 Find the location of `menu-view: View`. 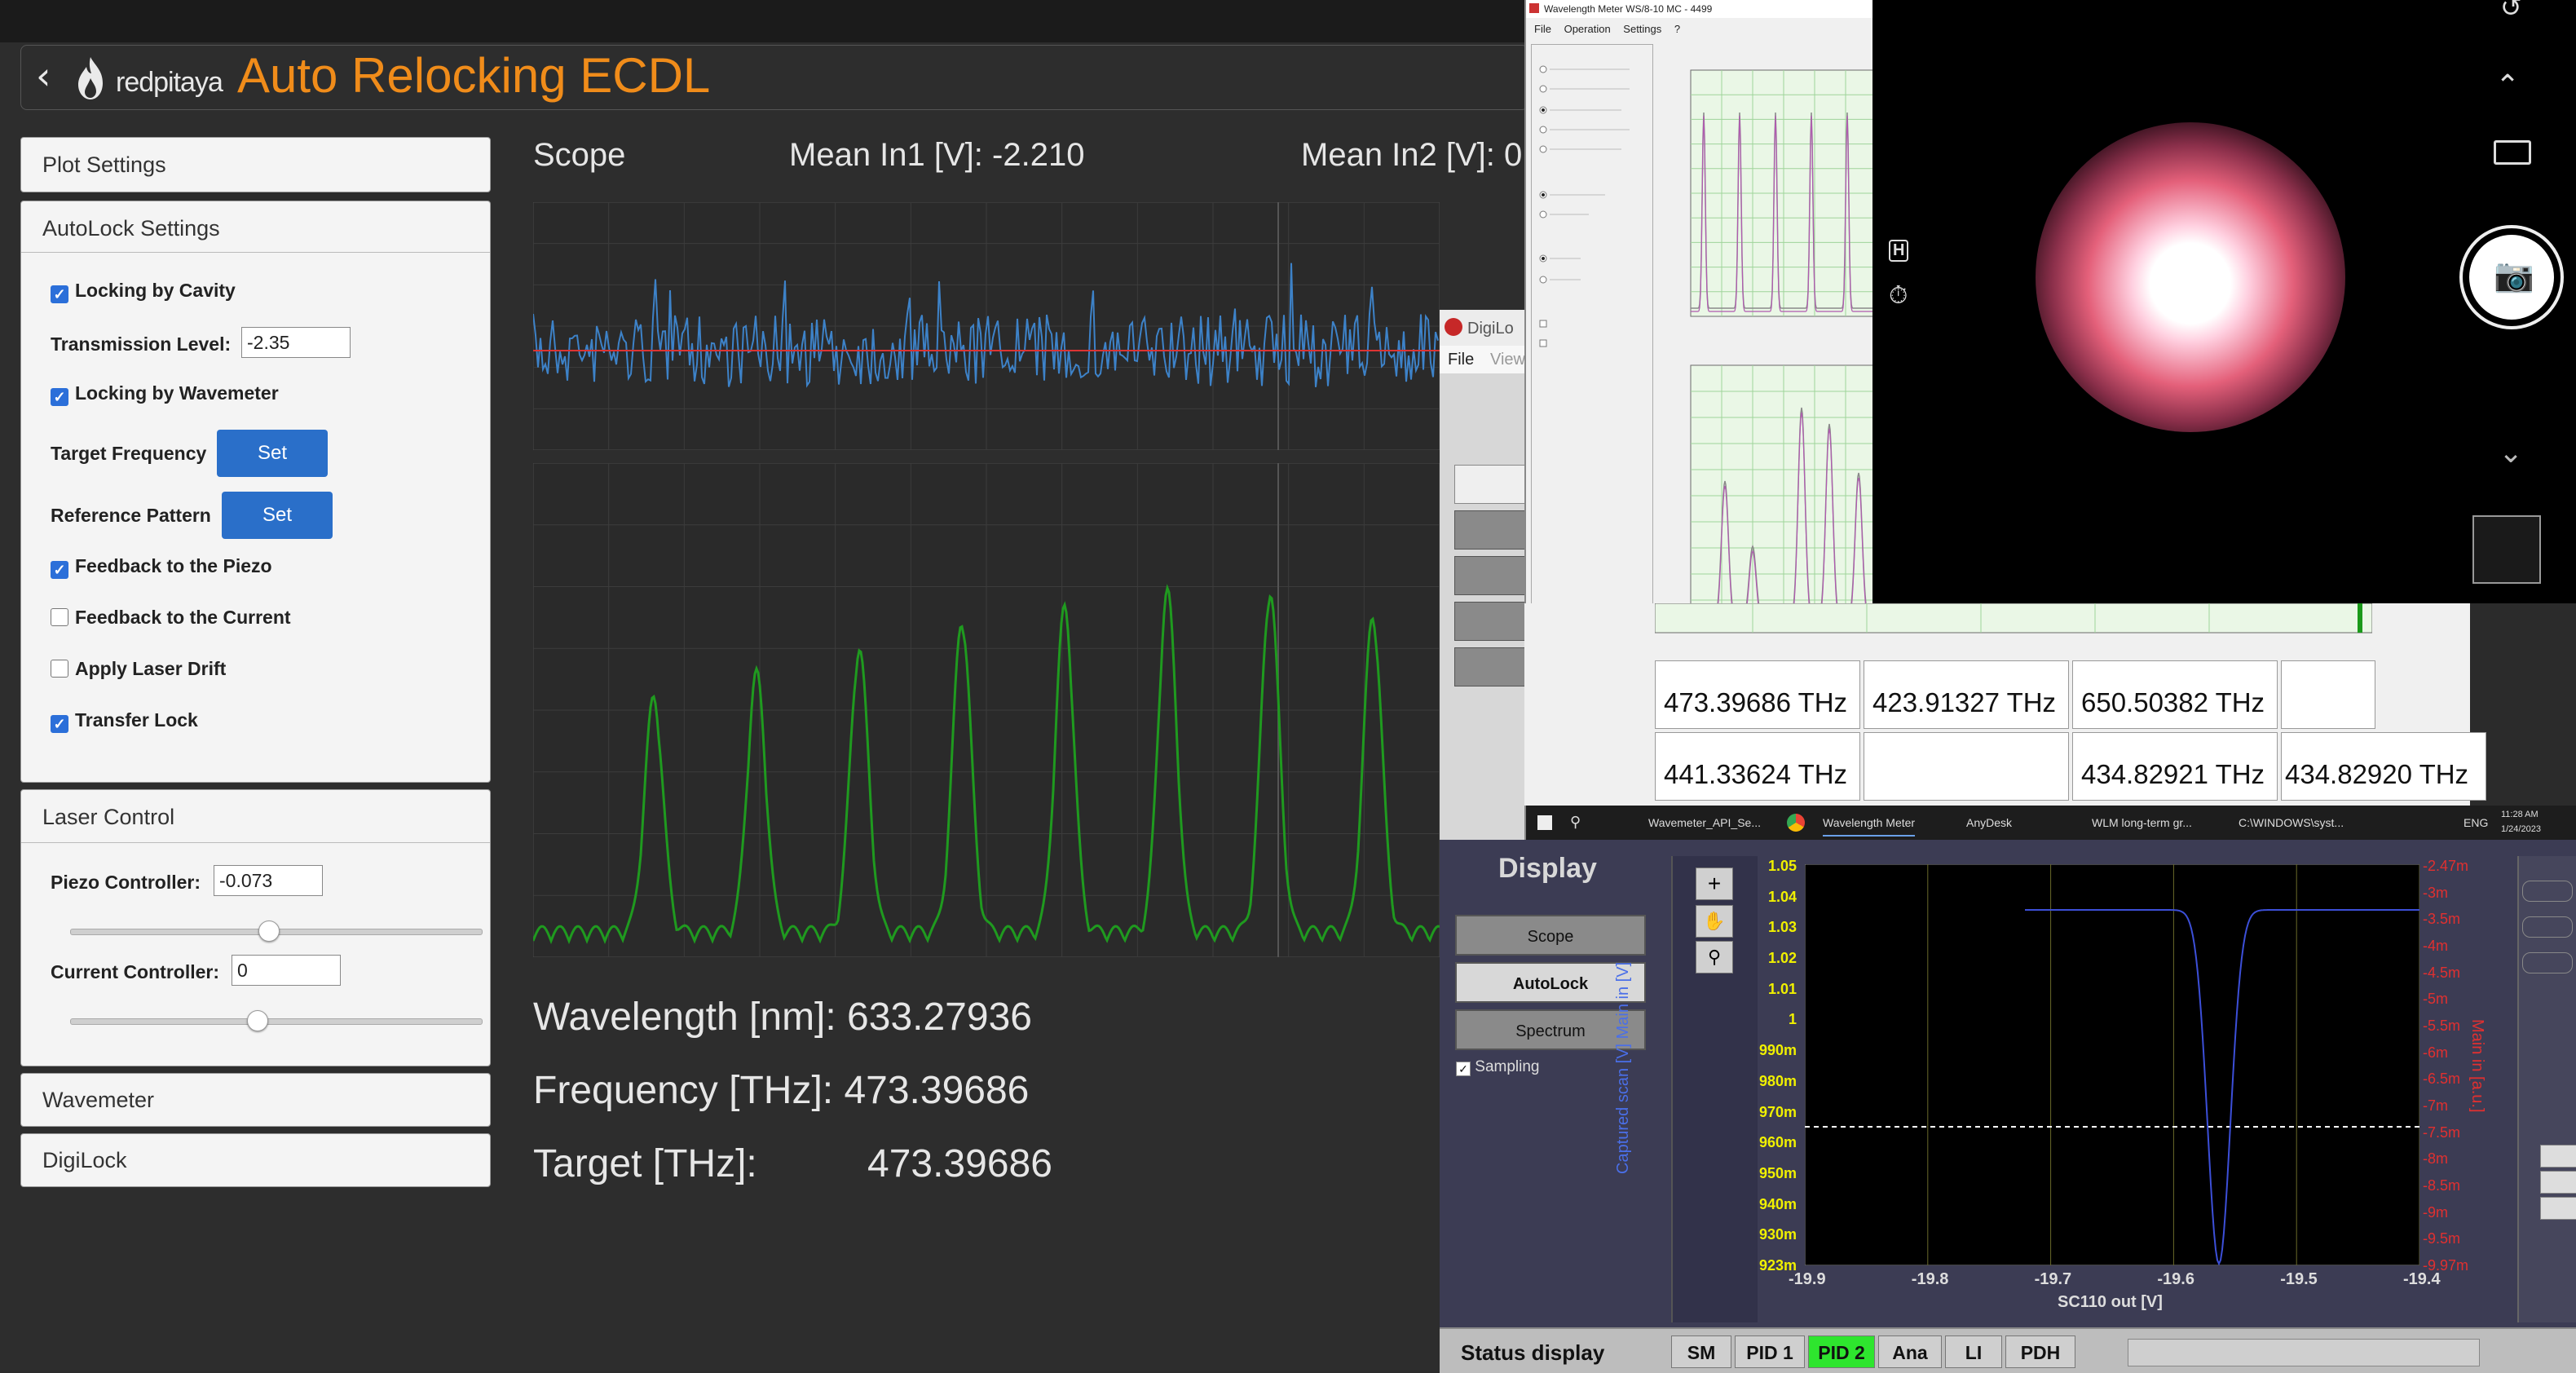

menu-view: View is located at coordinates (1507, 360).